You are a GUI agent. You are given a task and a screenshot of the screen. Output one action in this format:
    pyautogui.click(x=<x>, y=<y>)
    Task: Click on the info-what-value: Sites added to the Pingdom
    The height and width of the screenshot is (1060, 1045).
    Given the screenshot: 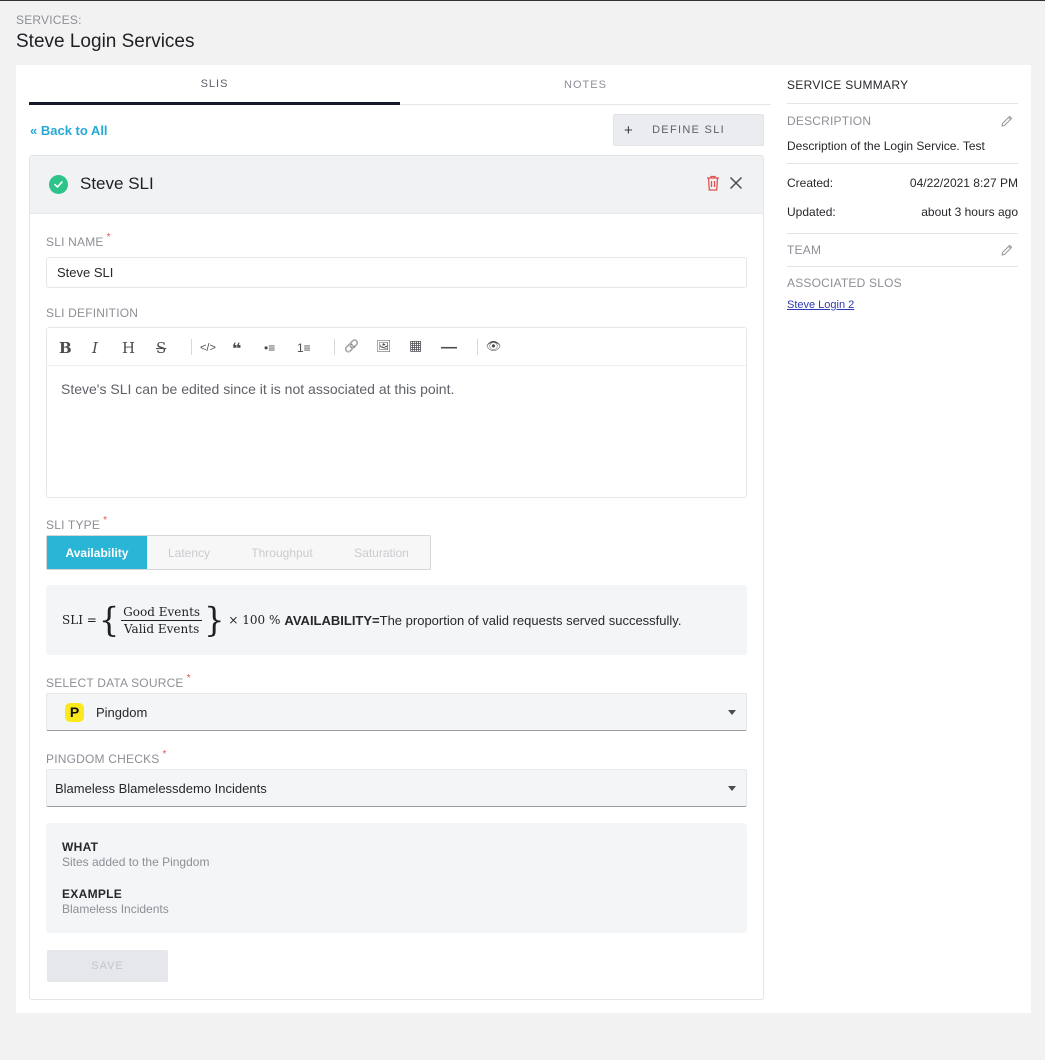 What is the action you would take?
    pyautogui.click(x=136, y=862)
    